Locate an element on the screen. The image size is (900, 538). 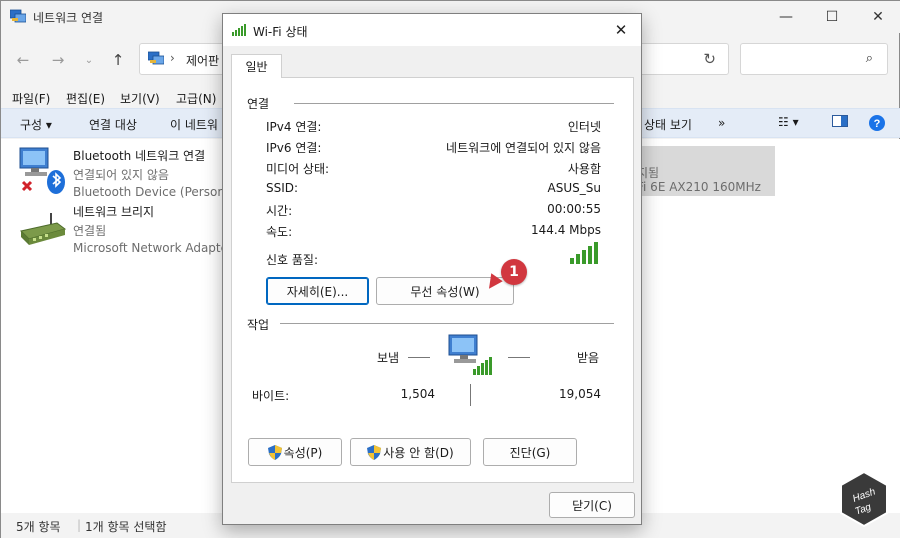
breadcrumb-chevron-icon: › is located at coordinates (172, 58).